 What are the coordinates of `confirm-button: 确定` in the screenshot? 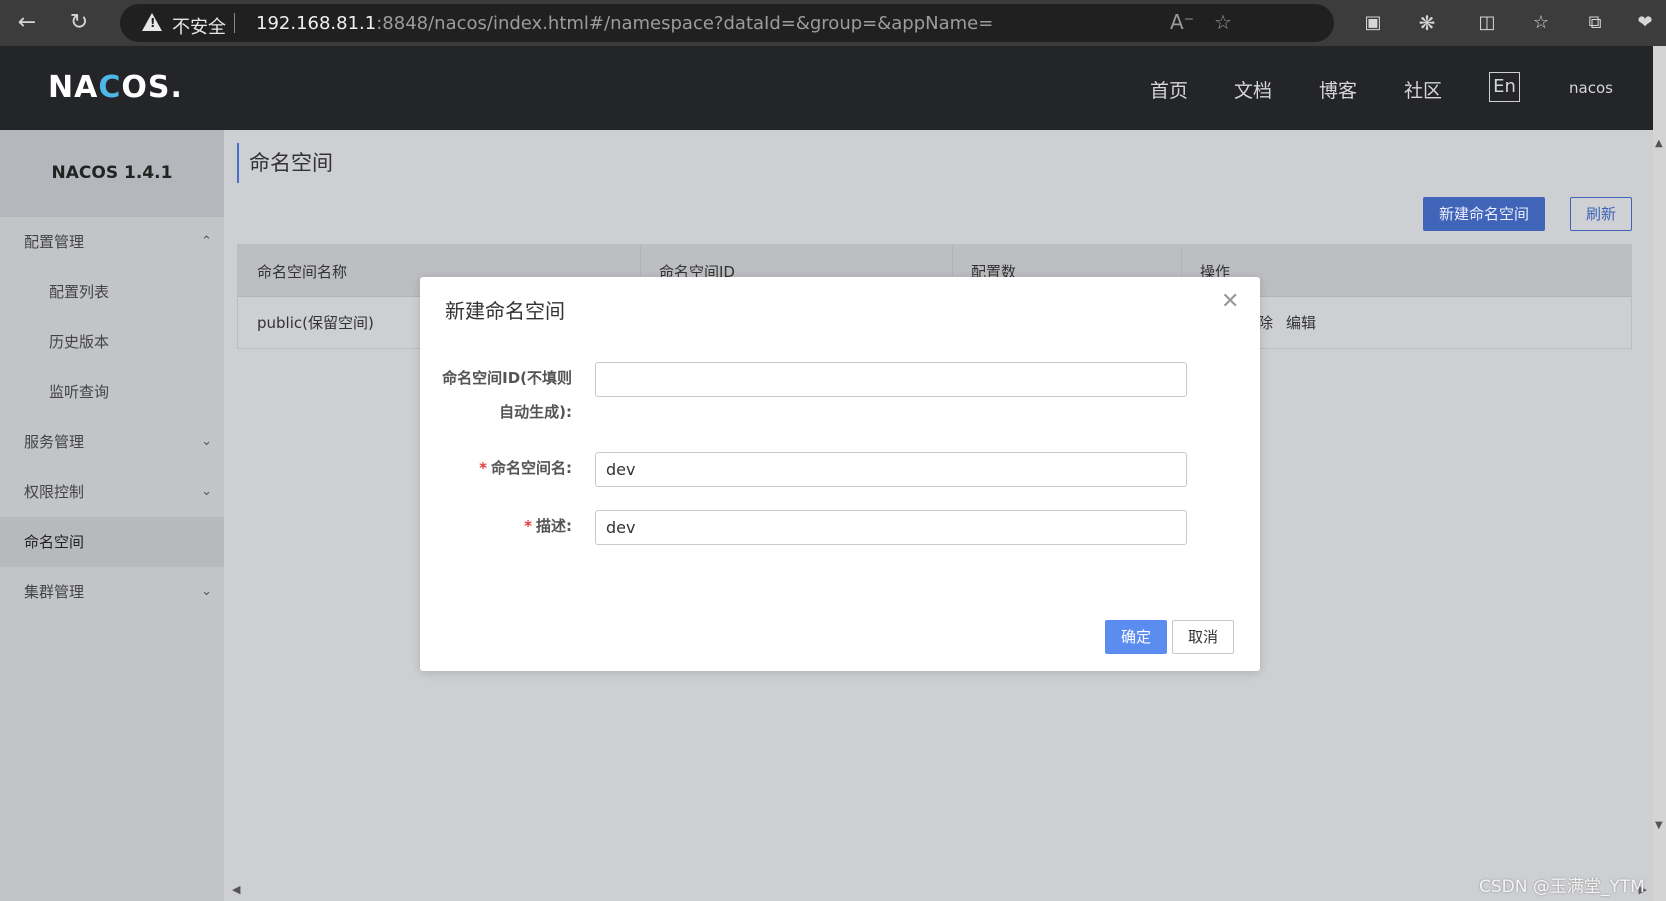 It's located at (1136, 637).